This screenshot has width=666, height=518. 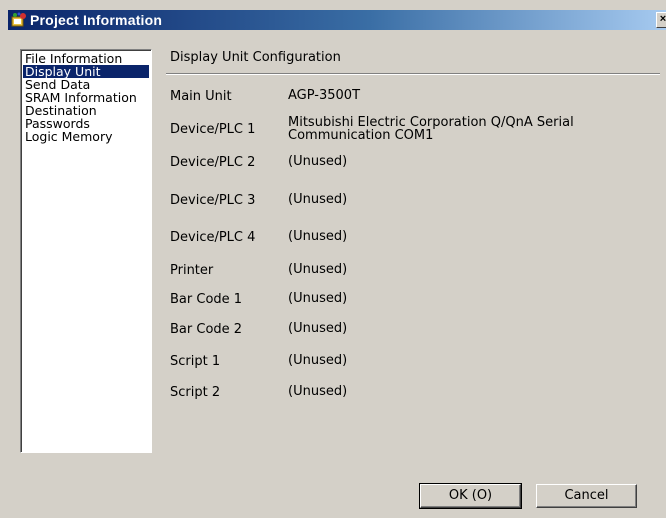 What do you see at coordinates (213, 162) in the screenshot?
I see `info-key: Device/PLC 2` at bounding box center [213, 162].